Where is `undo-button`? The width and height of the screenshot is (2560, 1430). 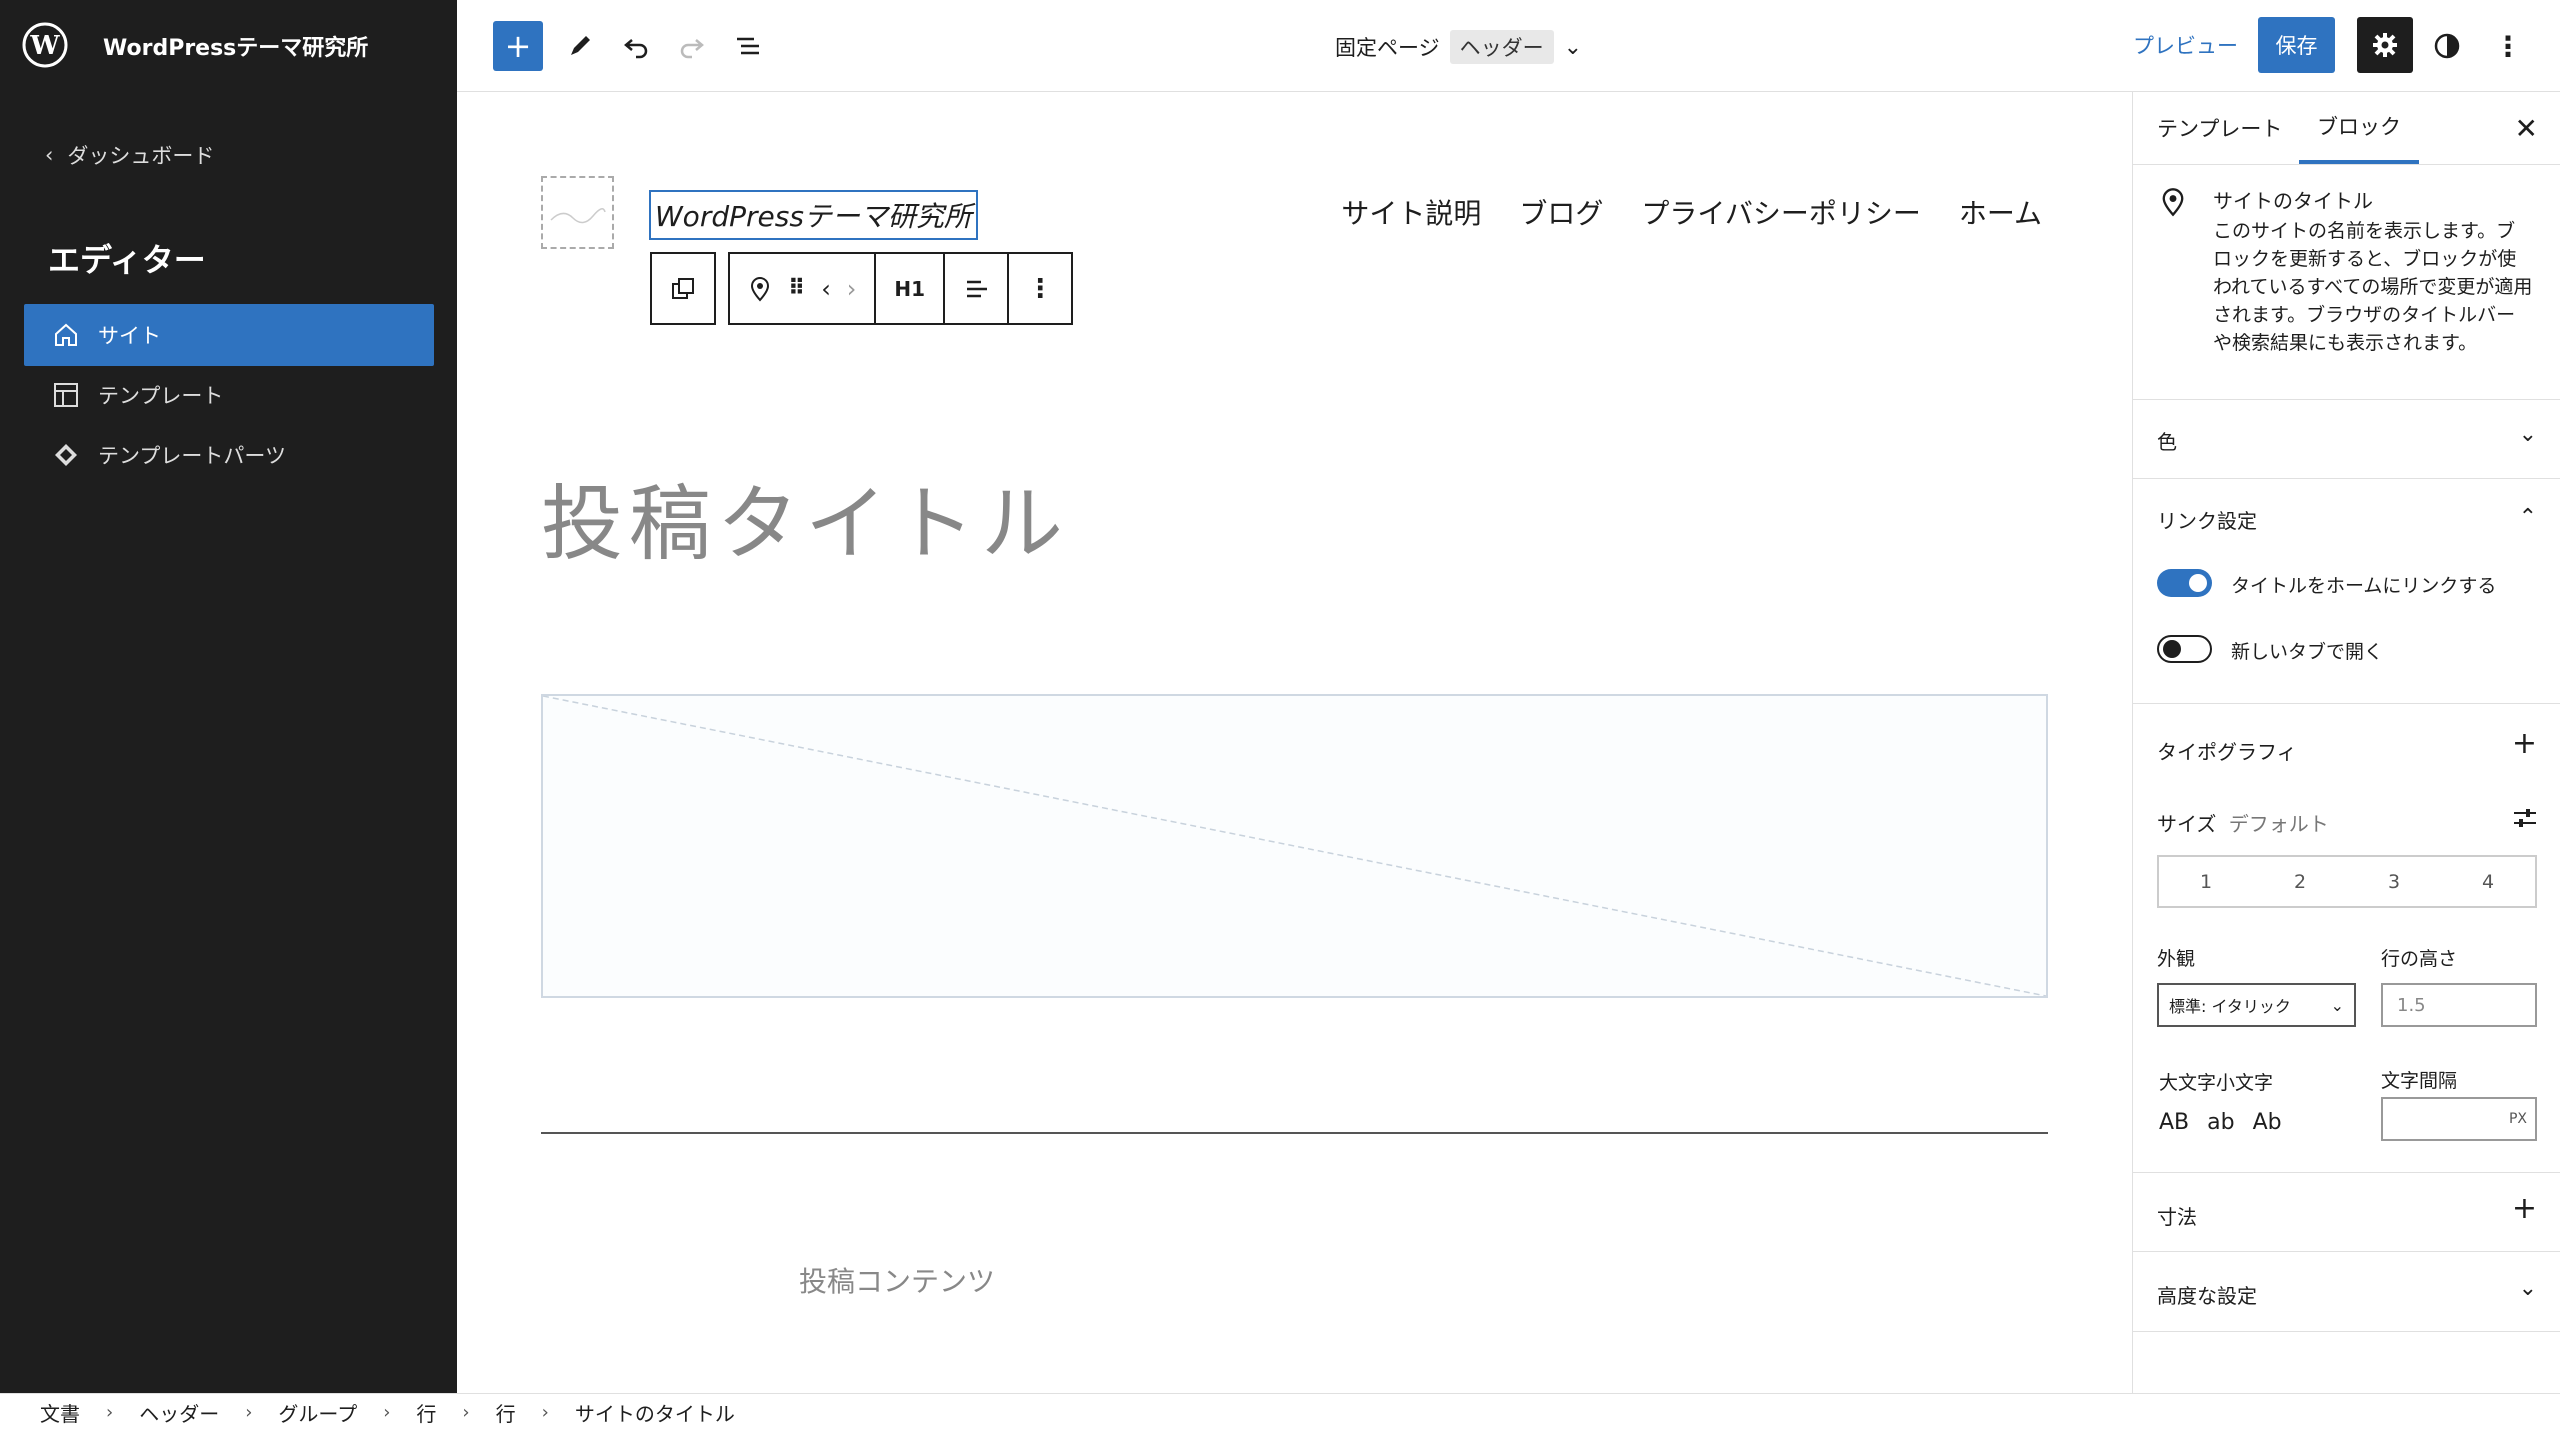
undo-button is located at coordinates (636, 46).